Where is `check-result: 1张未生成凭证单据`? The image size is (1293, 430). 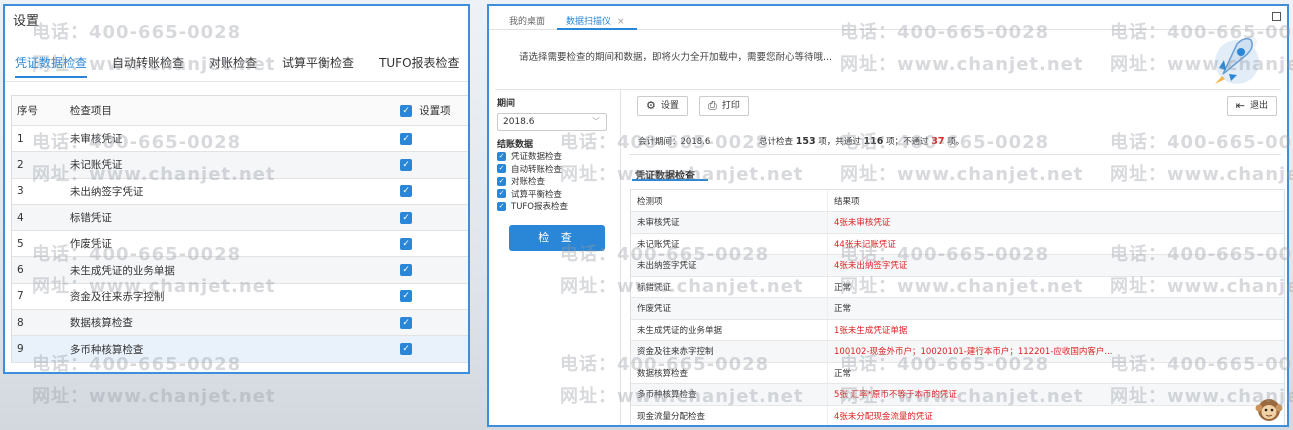
check-result: 1张未生成凭证单据 is located at coordinates (1056, 330).